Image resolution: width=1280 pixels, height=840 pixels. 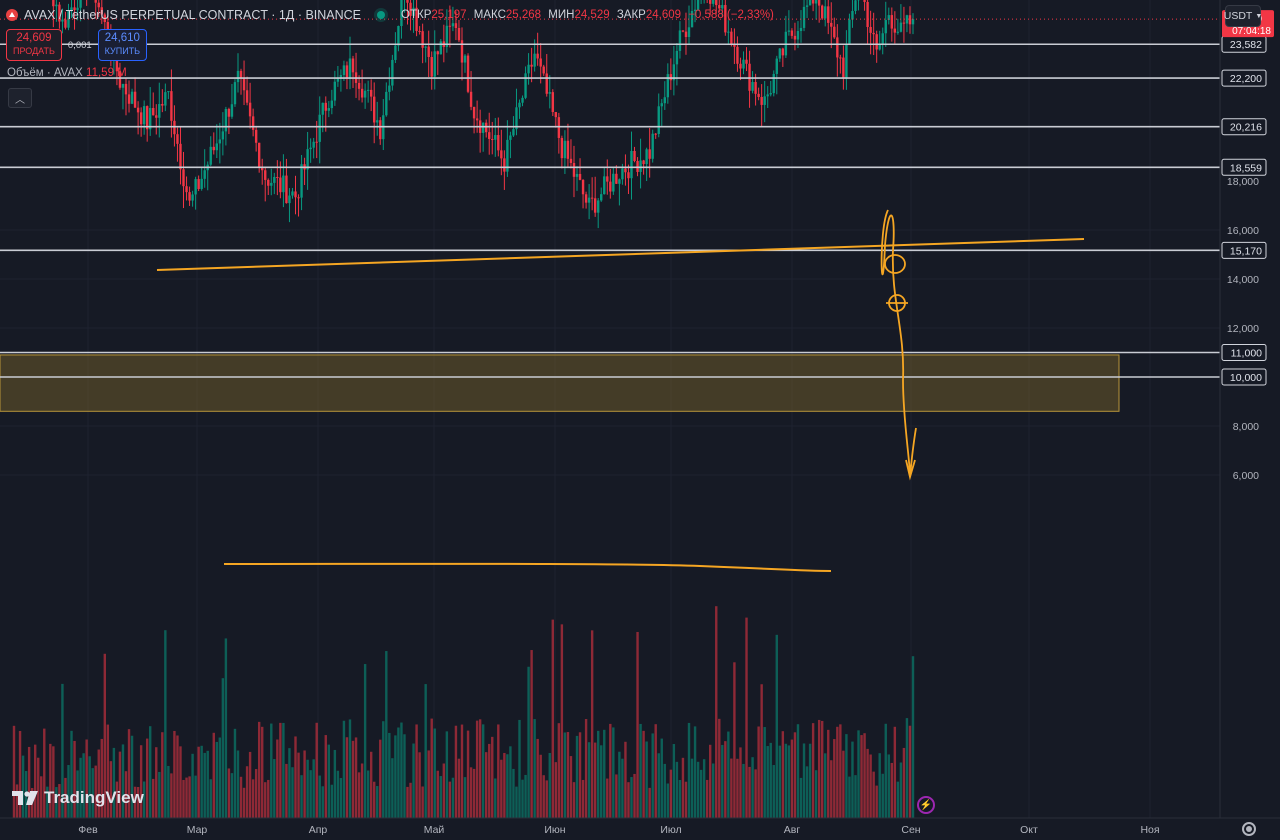 What do you see at coordinates (78, 798) in the screenshot?
I see `tradingview-logo: TradingView` at bounding box center [78, 798].